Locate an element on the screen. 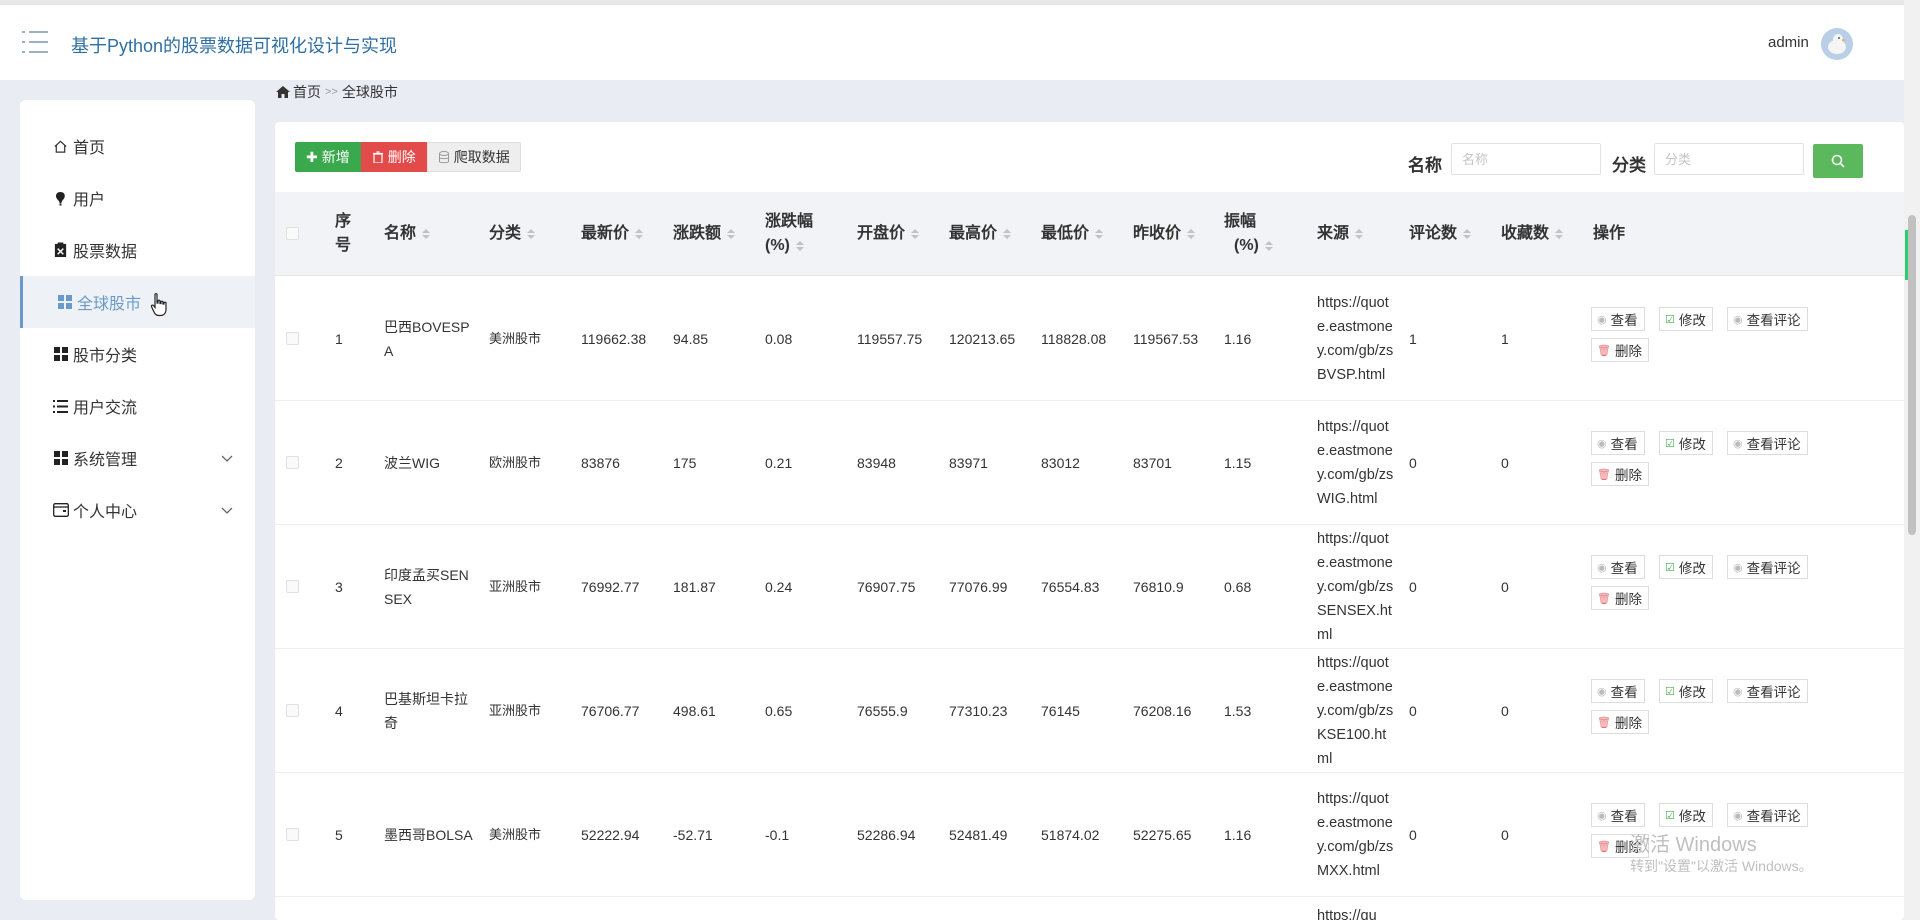  column-header-comments: 评论数 is located at coordinates (1440, 234).